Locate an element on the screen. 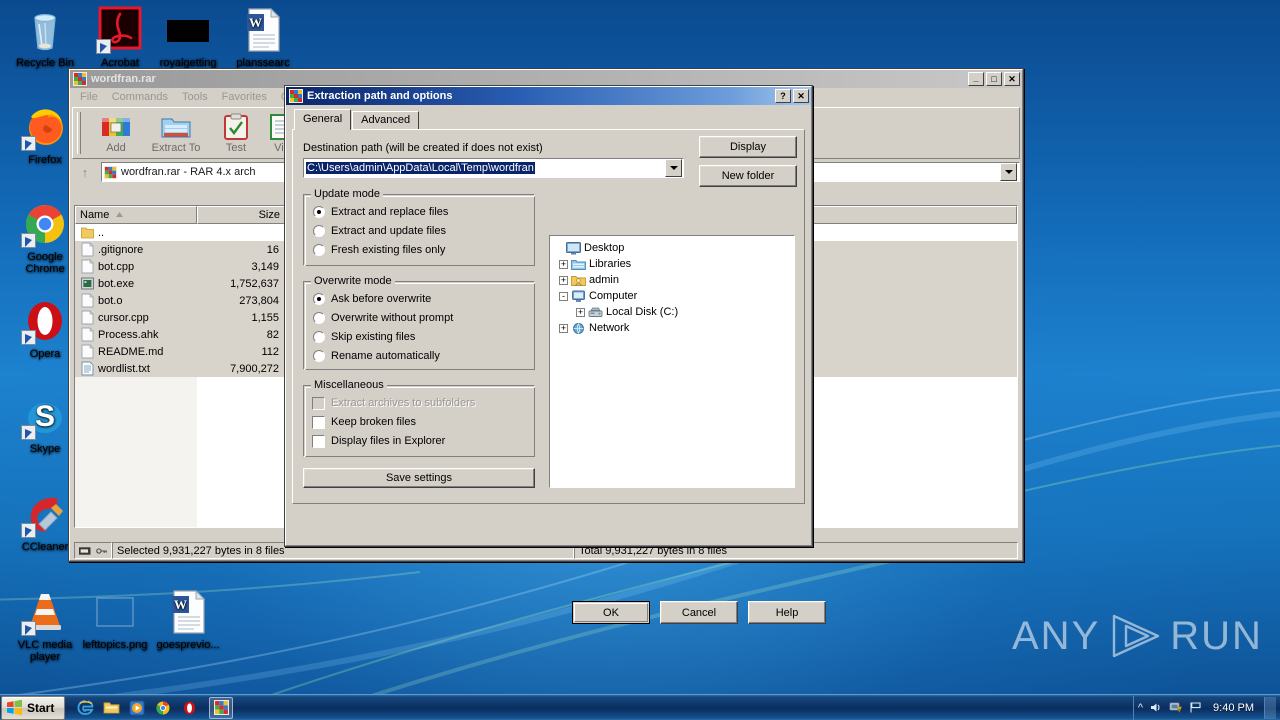 This screenshot has width=1280, height=720. archive-path-dropdown-button is located at coordinates (1008, 172).